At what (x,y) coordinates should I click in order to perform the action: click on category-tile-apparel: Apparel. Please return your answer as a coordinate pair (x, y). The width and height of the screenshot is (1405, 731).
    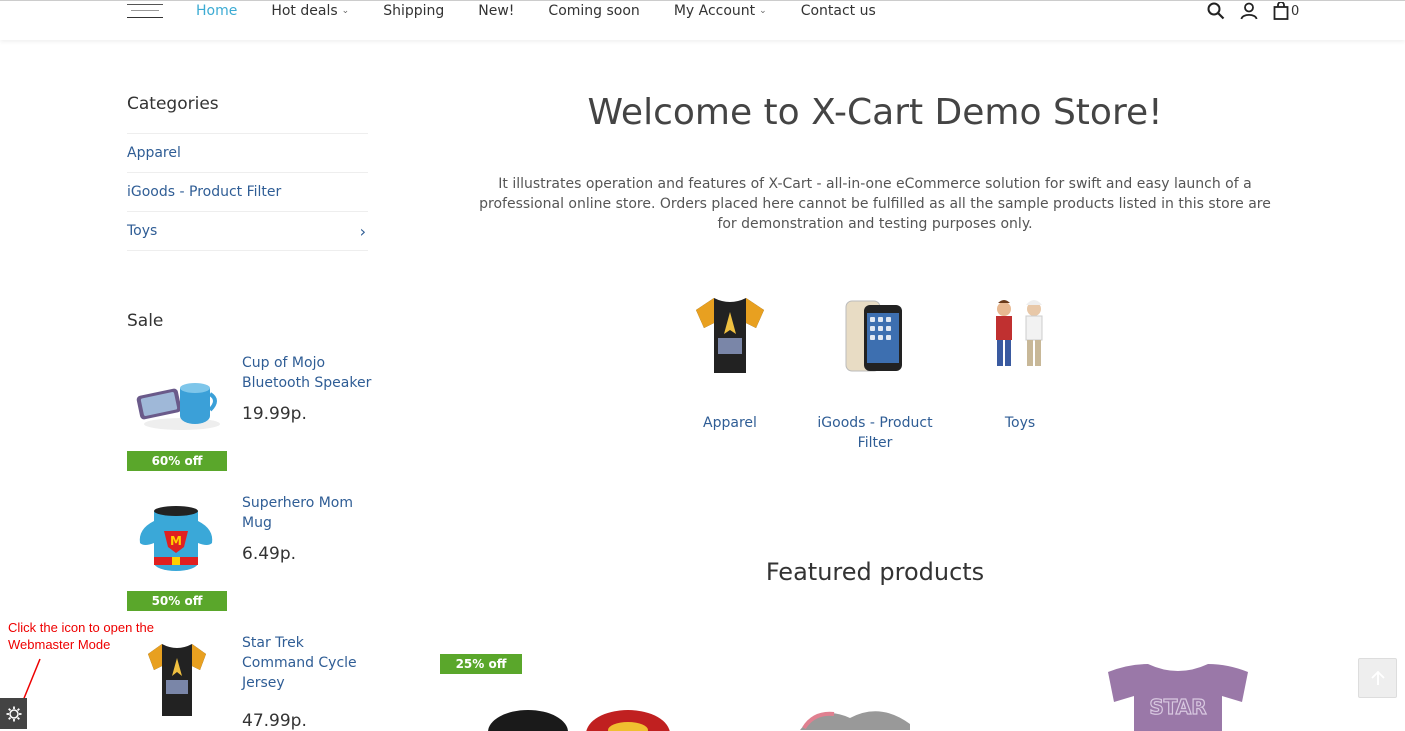
    Looking at the image, I should click on (730, 360).